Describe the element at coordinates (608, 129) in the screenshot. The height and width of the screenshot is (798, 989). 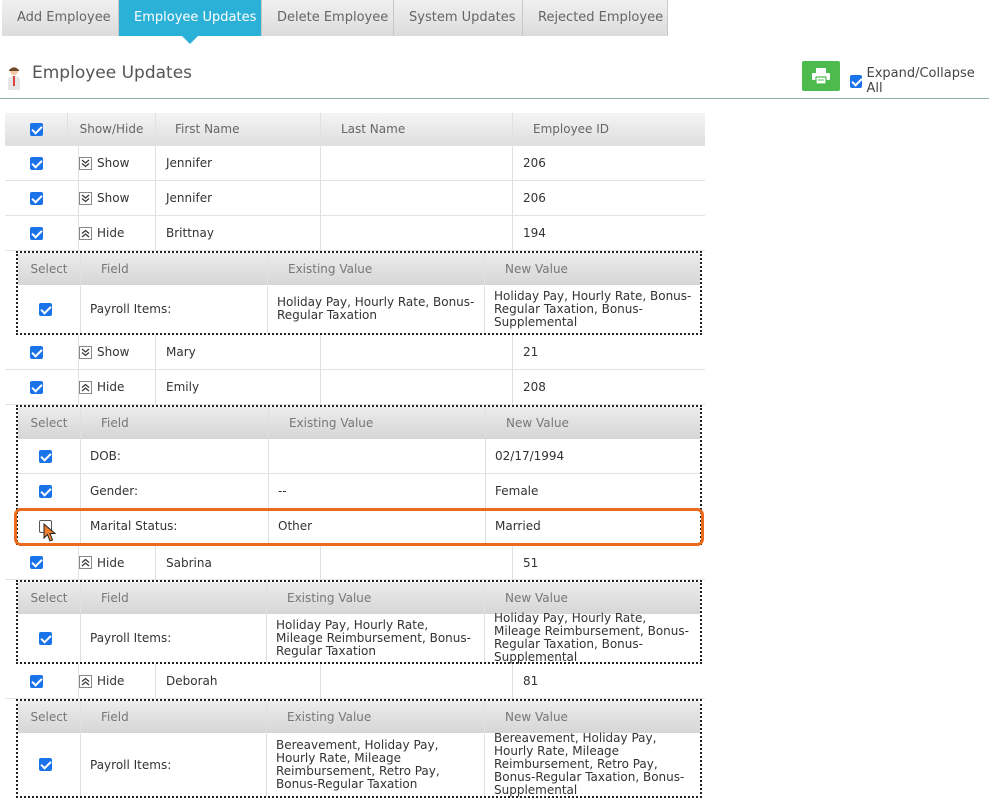
I see `header-employee-id: Employee ID` at that location.